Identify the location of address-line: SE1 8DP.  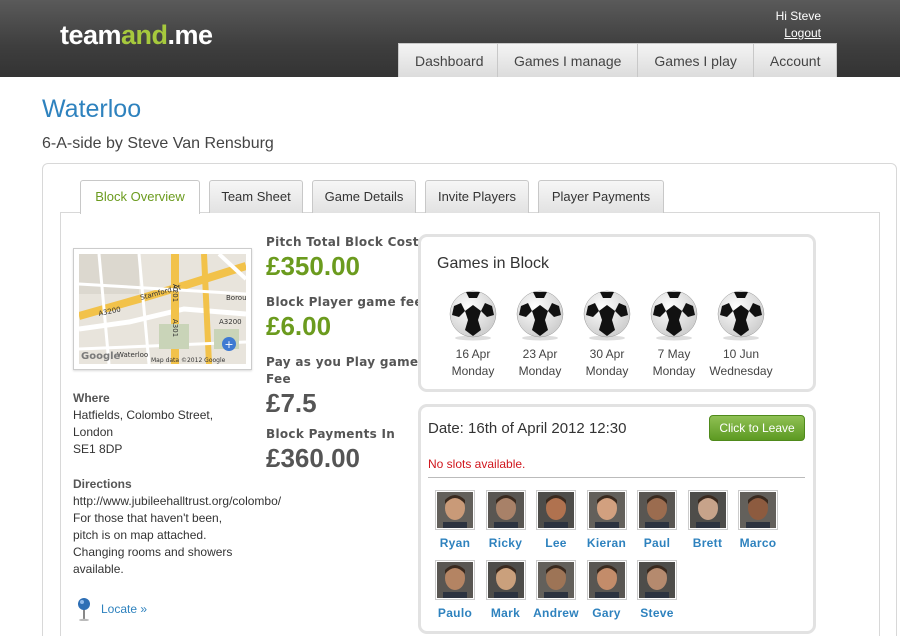
(98, 449).